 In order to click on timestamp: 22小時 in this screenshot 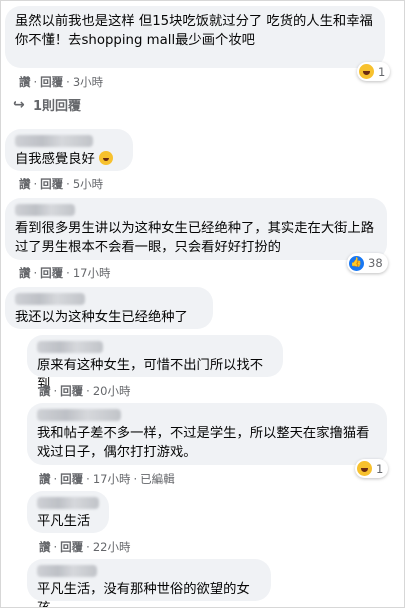, I will do `click(112, 547)`.